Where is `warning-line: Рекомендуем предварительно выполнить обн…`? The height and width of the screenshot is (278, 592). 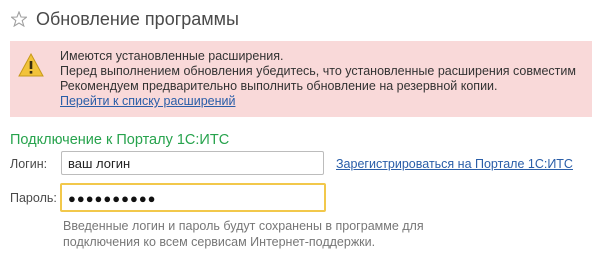
warning-line: Рекомендуем предварительно выполнить обн… is located at coordinates (279, 86).